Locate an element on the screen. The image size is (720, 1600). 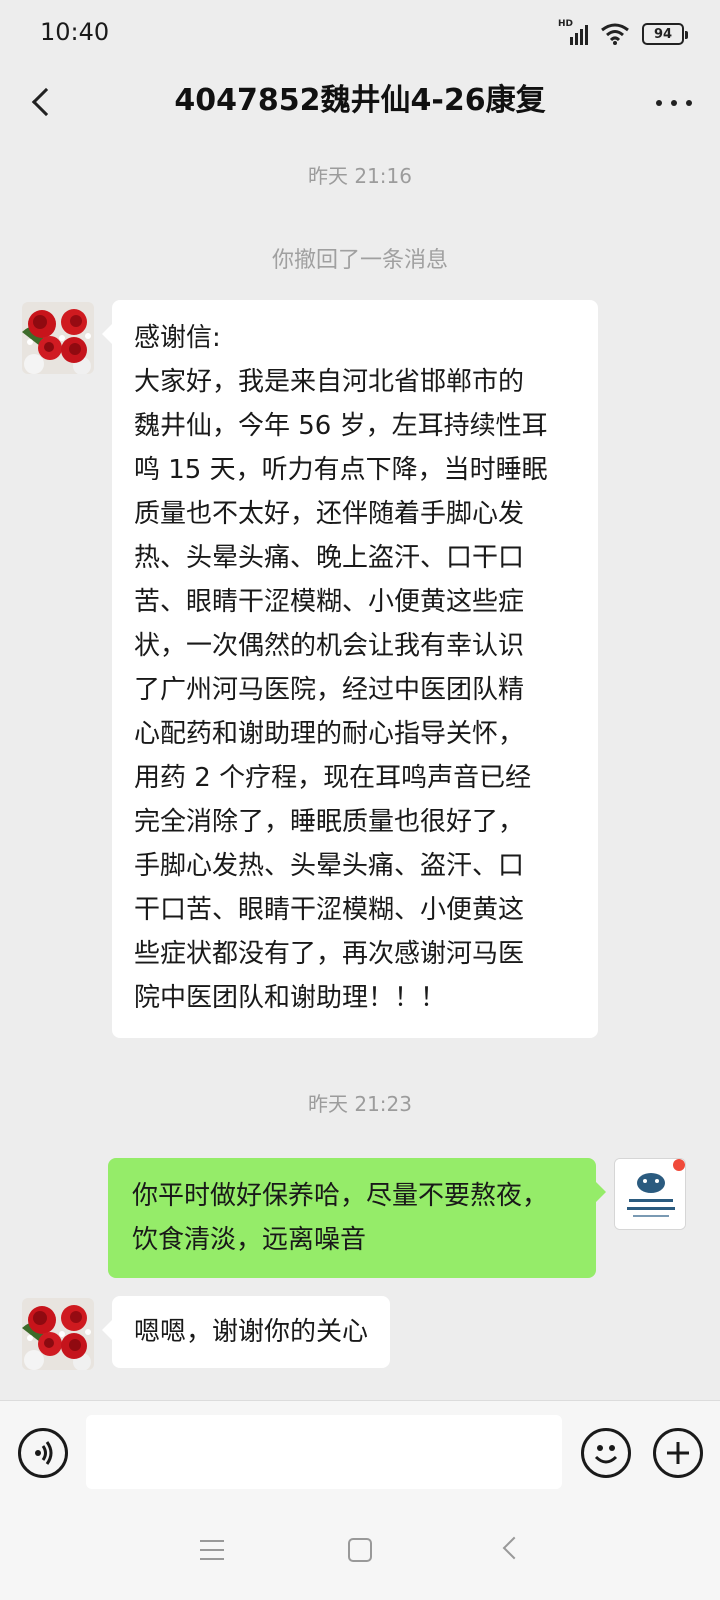
voice-button is located at coordinates (43, 1453).